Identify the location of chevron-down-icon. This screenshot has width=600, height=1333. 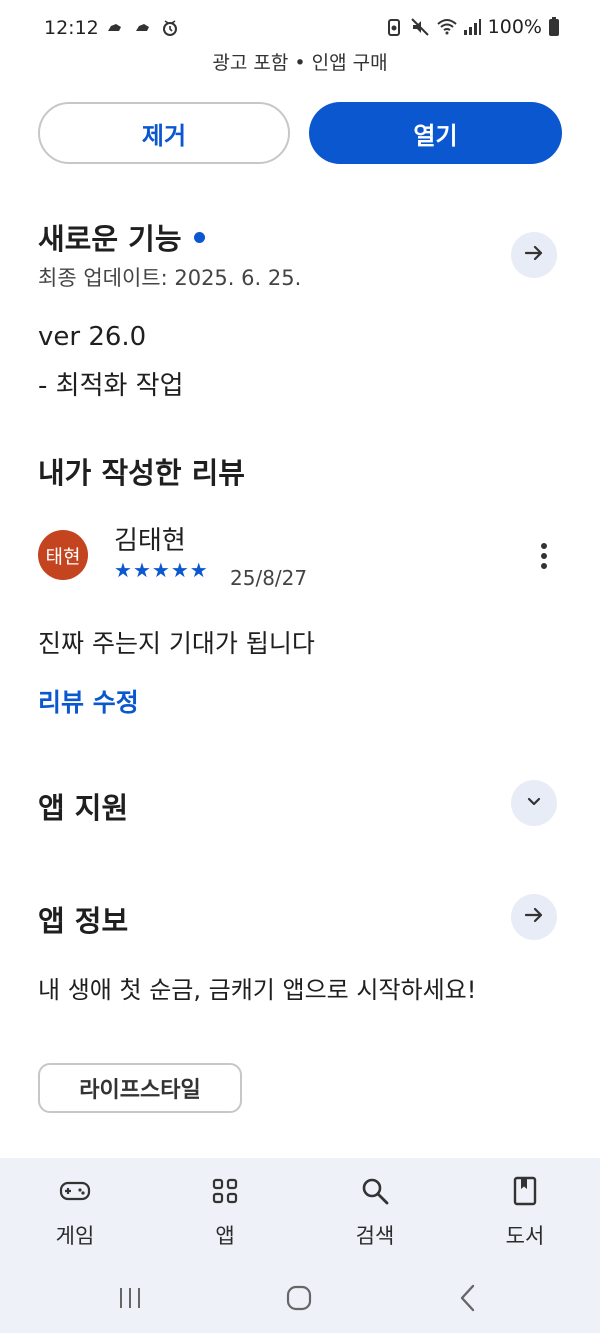
(534, 803).